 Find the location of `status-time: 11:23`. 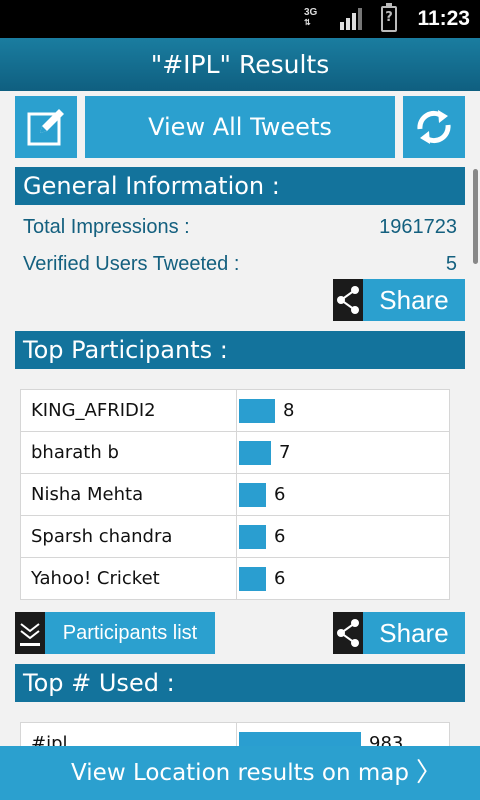

status-time: 11:23 is located at coordinates (443, 18).